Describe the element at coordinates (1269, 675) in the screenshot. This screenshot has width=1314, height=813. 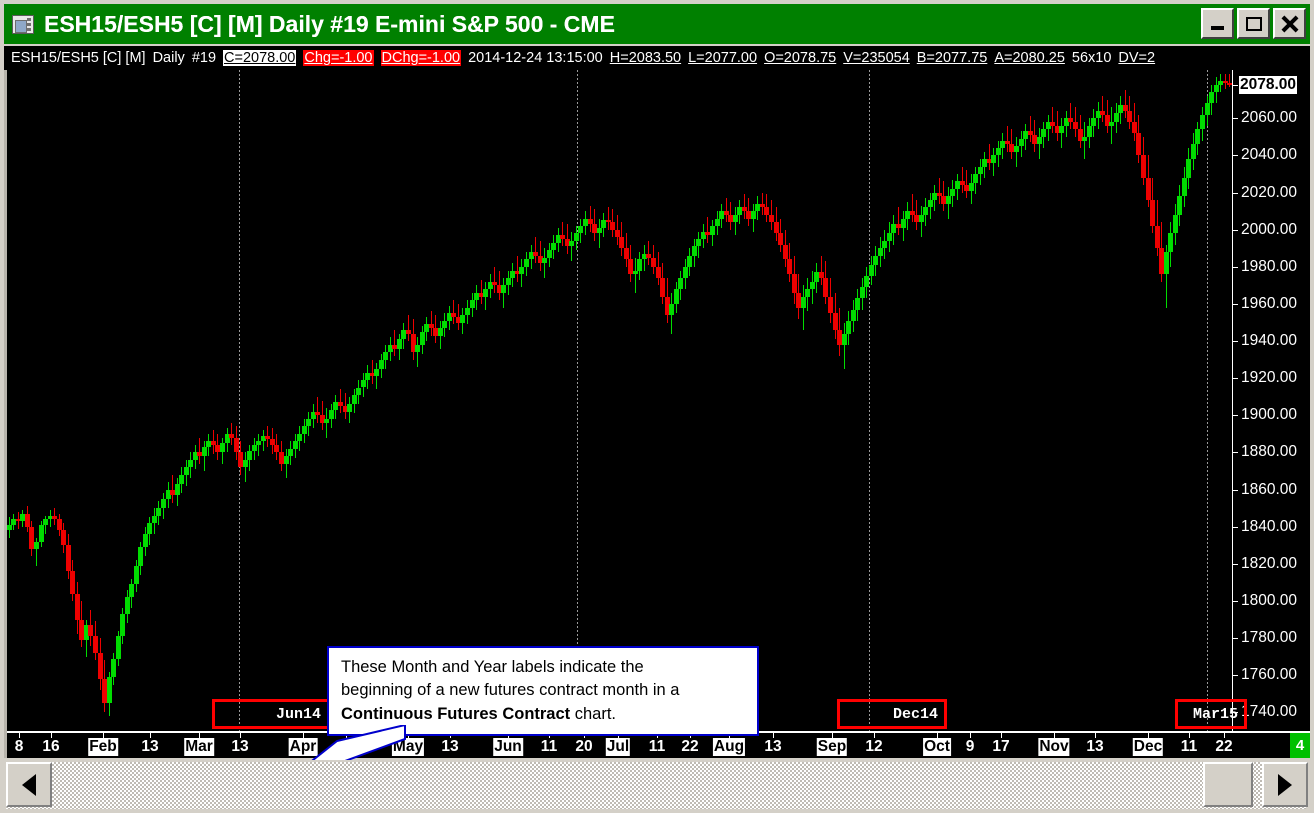
I see `price-label: 1760.00` at that location.